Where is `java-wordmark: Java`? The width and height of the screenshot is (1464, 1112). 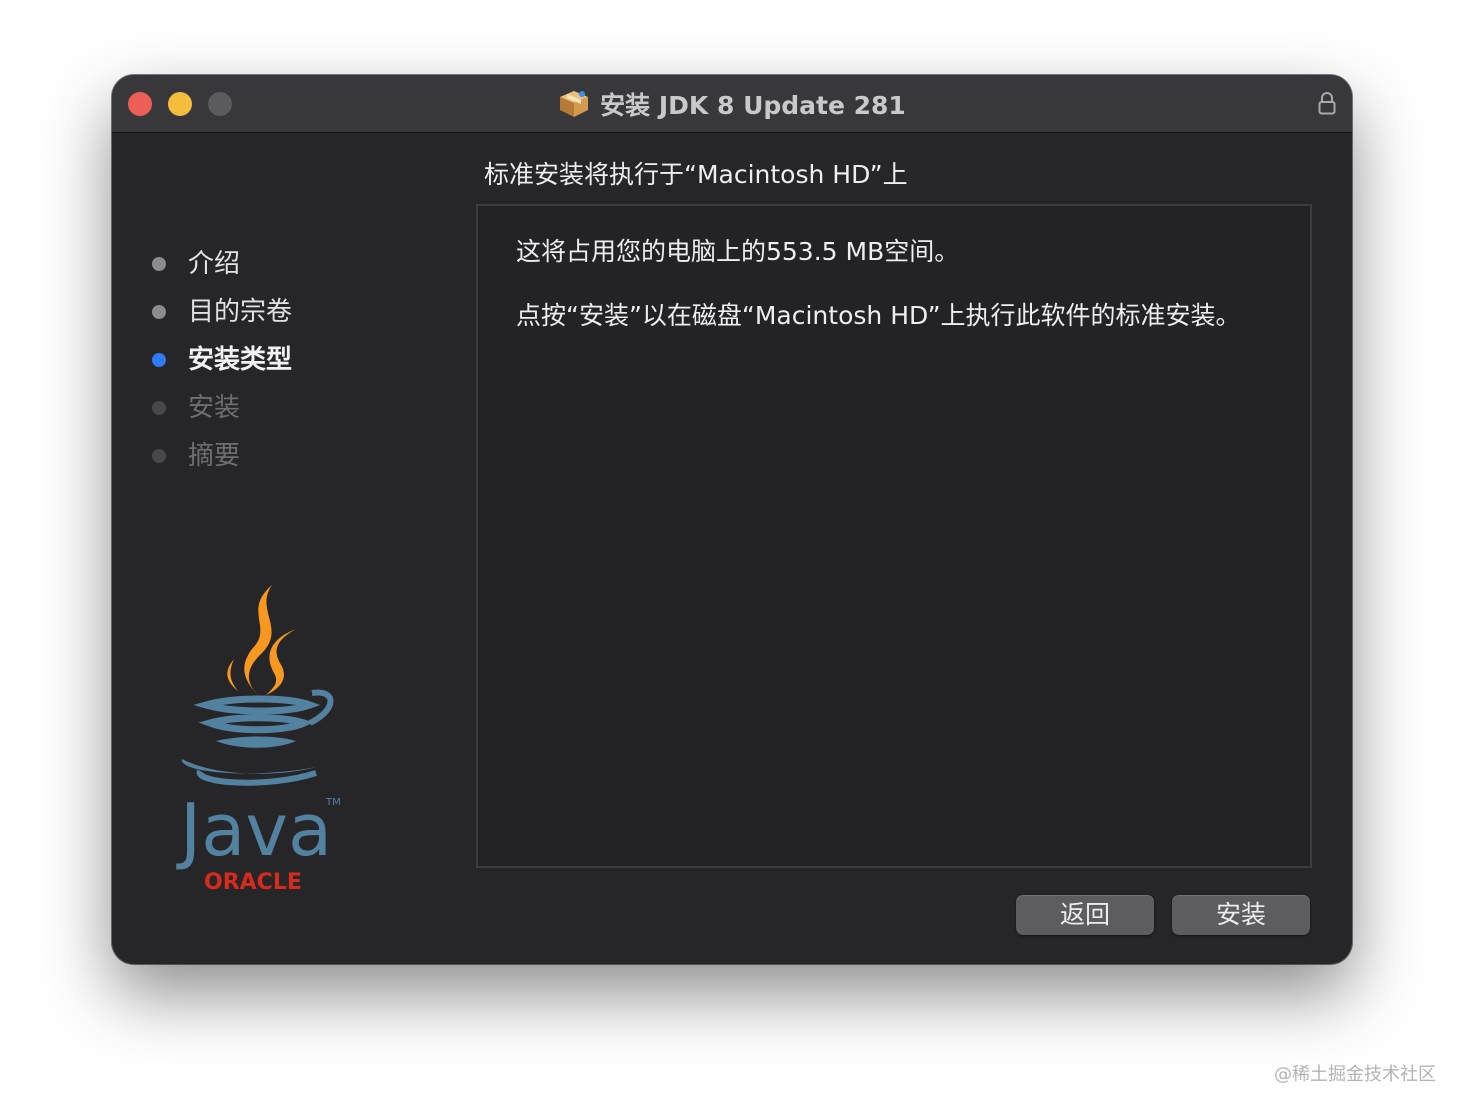
java-wordmark: Java is located at coordinates (254, 830).